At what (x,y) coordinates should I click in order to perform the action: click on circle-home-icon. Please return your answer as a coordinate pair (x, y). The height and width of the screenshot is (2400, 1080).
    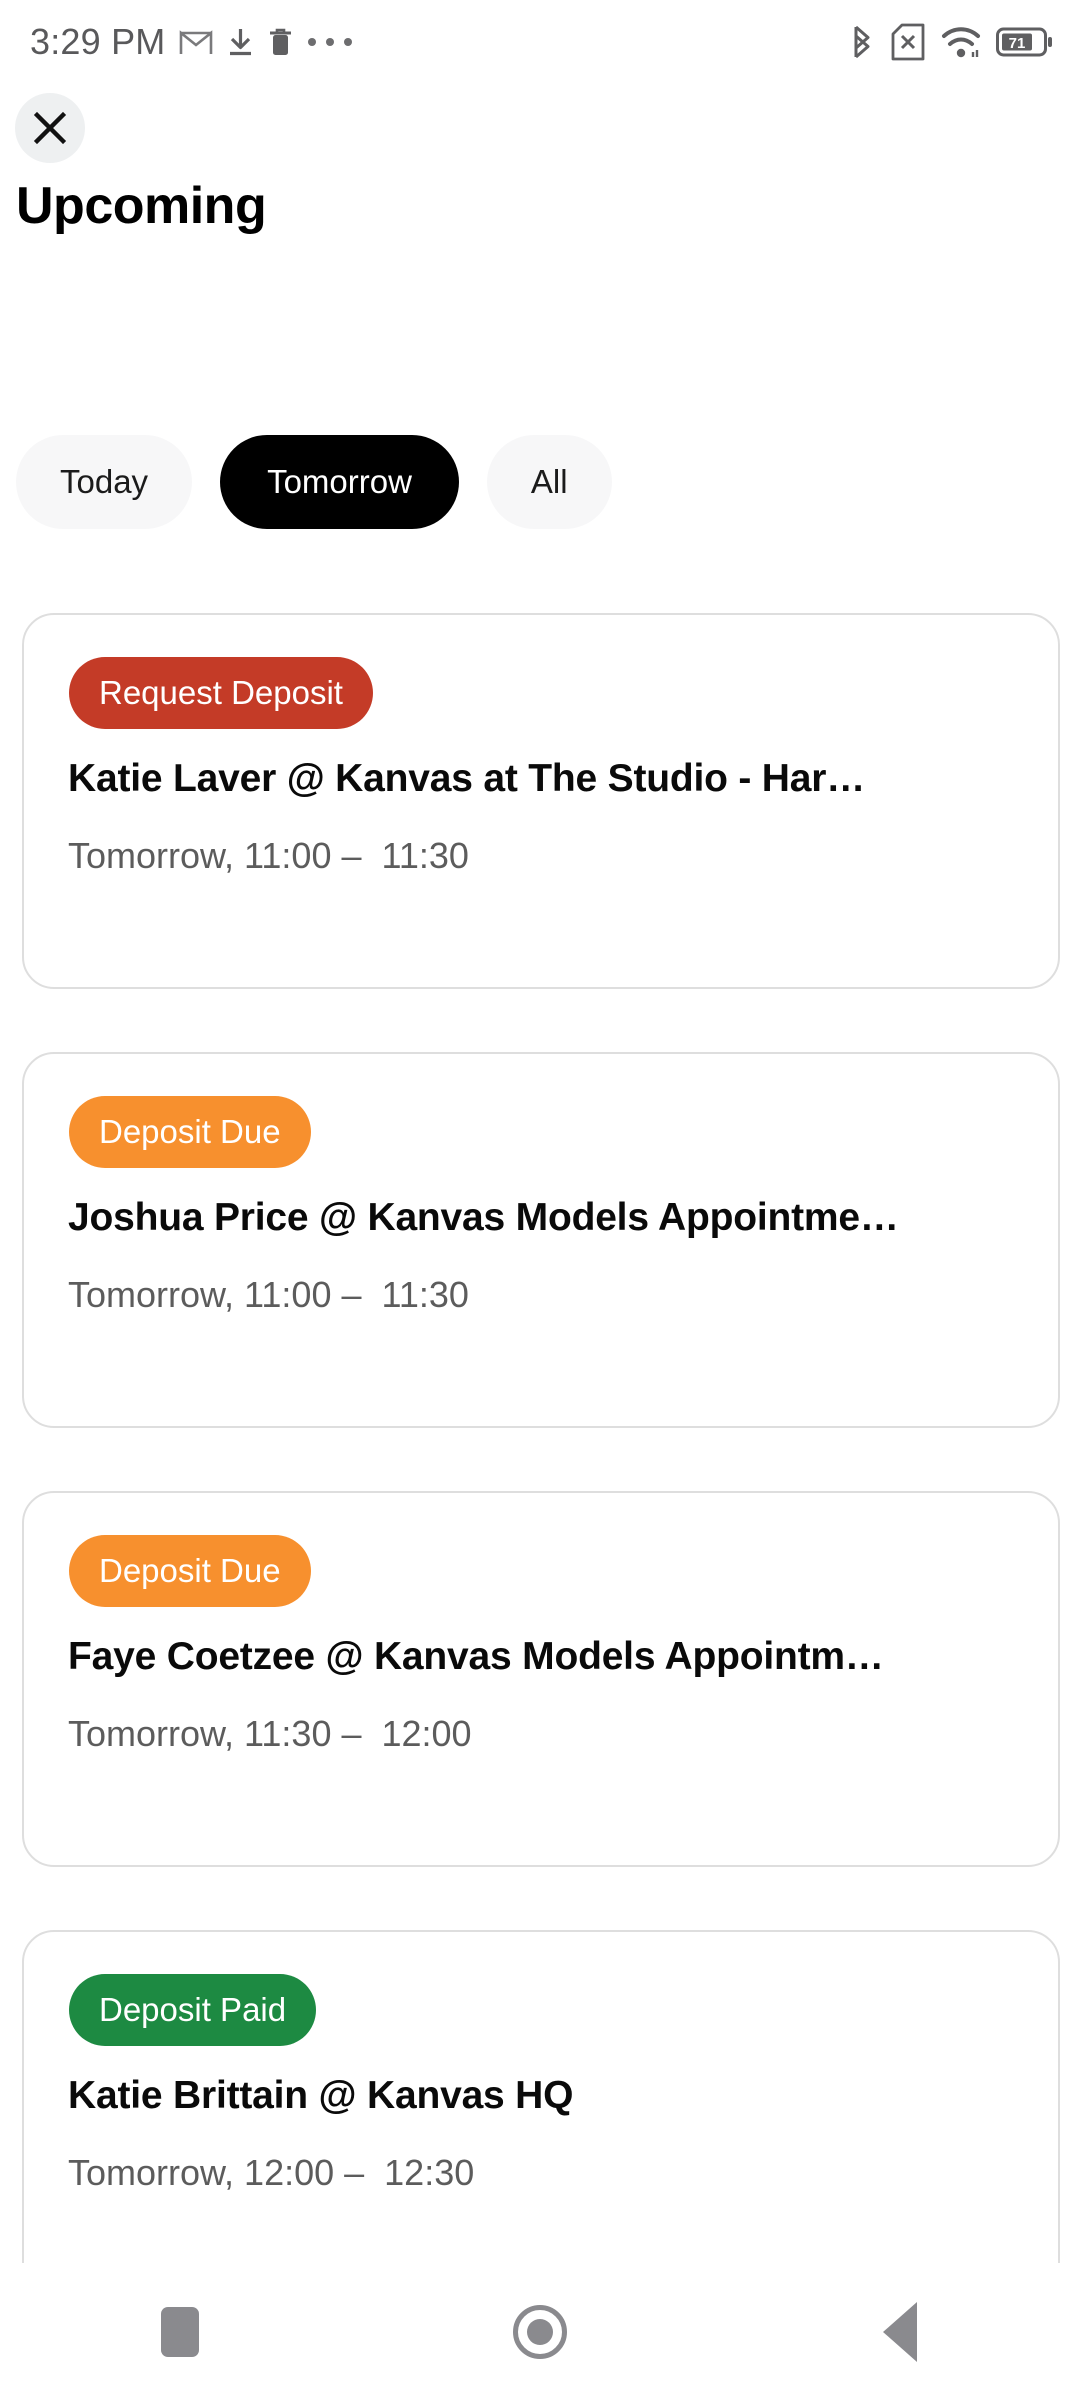
    Looking at the image, I should click on (540, 2331).